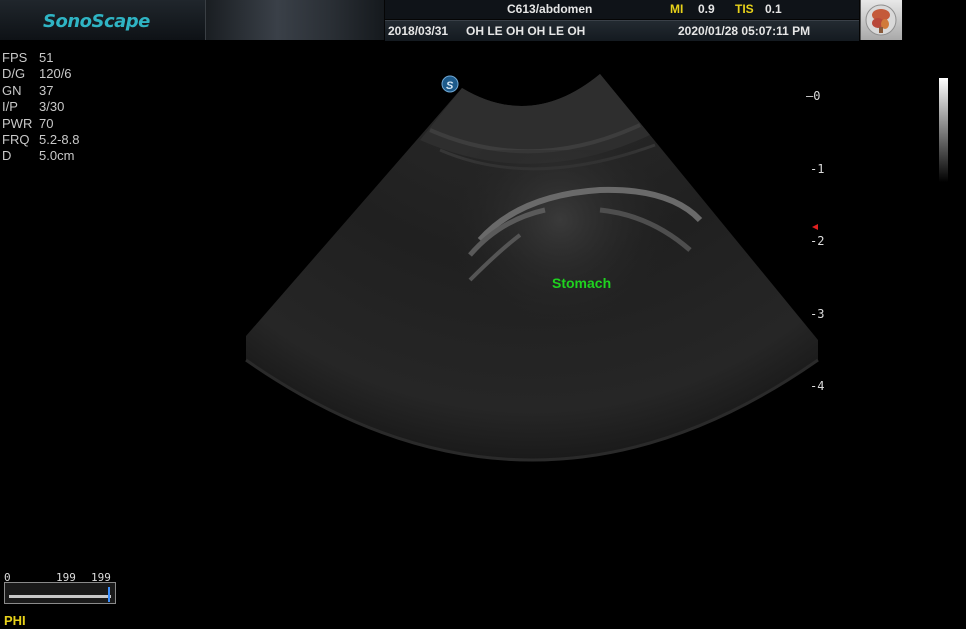 The width and height of the screenshot is (966, 629). Describe the element at coordinates (817, 386) in the screenshot. I see `depth-tick-4: -4` at that location.